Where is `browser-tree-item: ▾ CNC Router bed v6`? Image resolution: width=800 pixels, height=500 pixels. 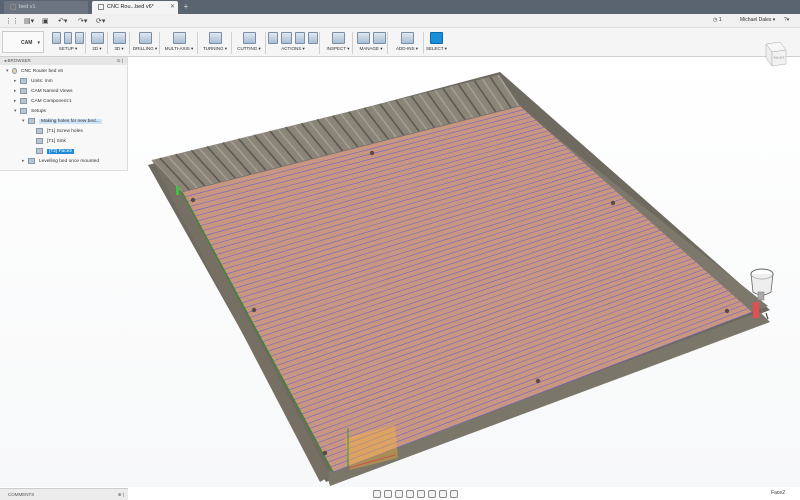 browser-tree-item: ▾ CNC Router bed v6 is located at coordinates (34, 71).